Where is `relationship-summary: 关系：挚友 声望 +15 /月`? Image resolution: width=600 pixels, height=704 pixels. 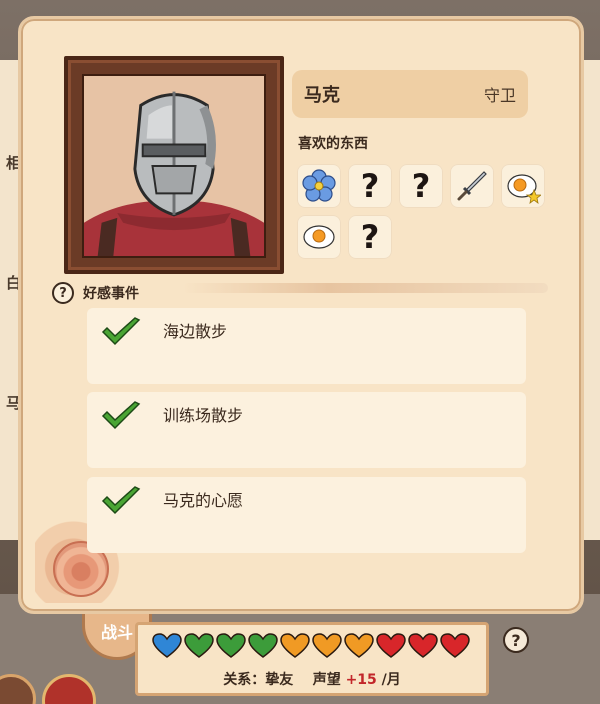
relationship-summary: 关系：挚友 声望 +15 /月 is located at coordinates (312, 679).